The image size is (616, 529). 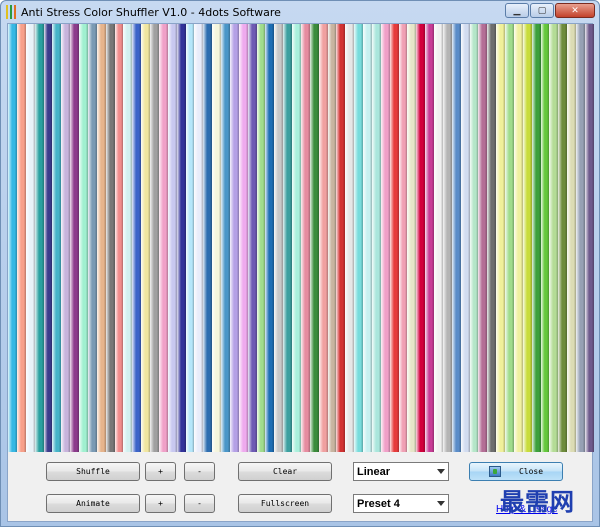 What do you see at coordinates (160, 503) in the screenshot?
I see `animate-plus-button: +` at bounding box center [160, 503].